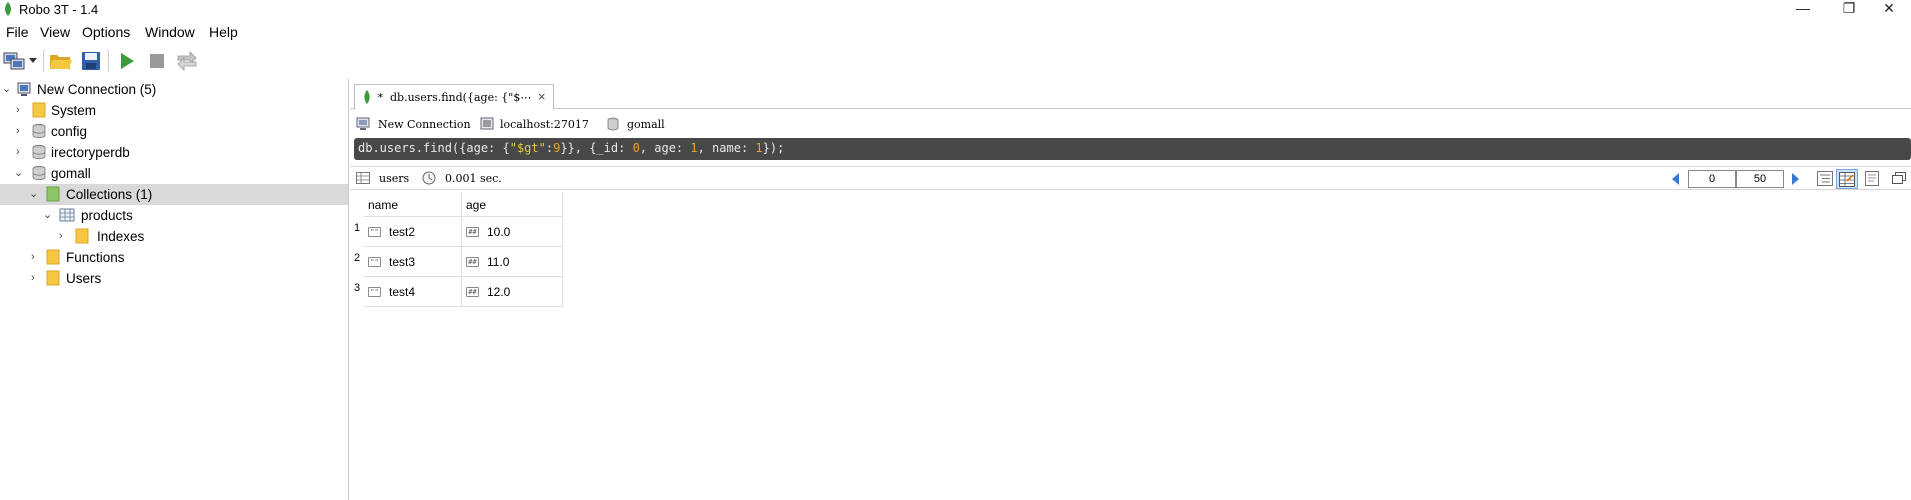 The height and width of the screenshot is (500, 1911). I want to click on limit-input: 50, so click(1760, 179).